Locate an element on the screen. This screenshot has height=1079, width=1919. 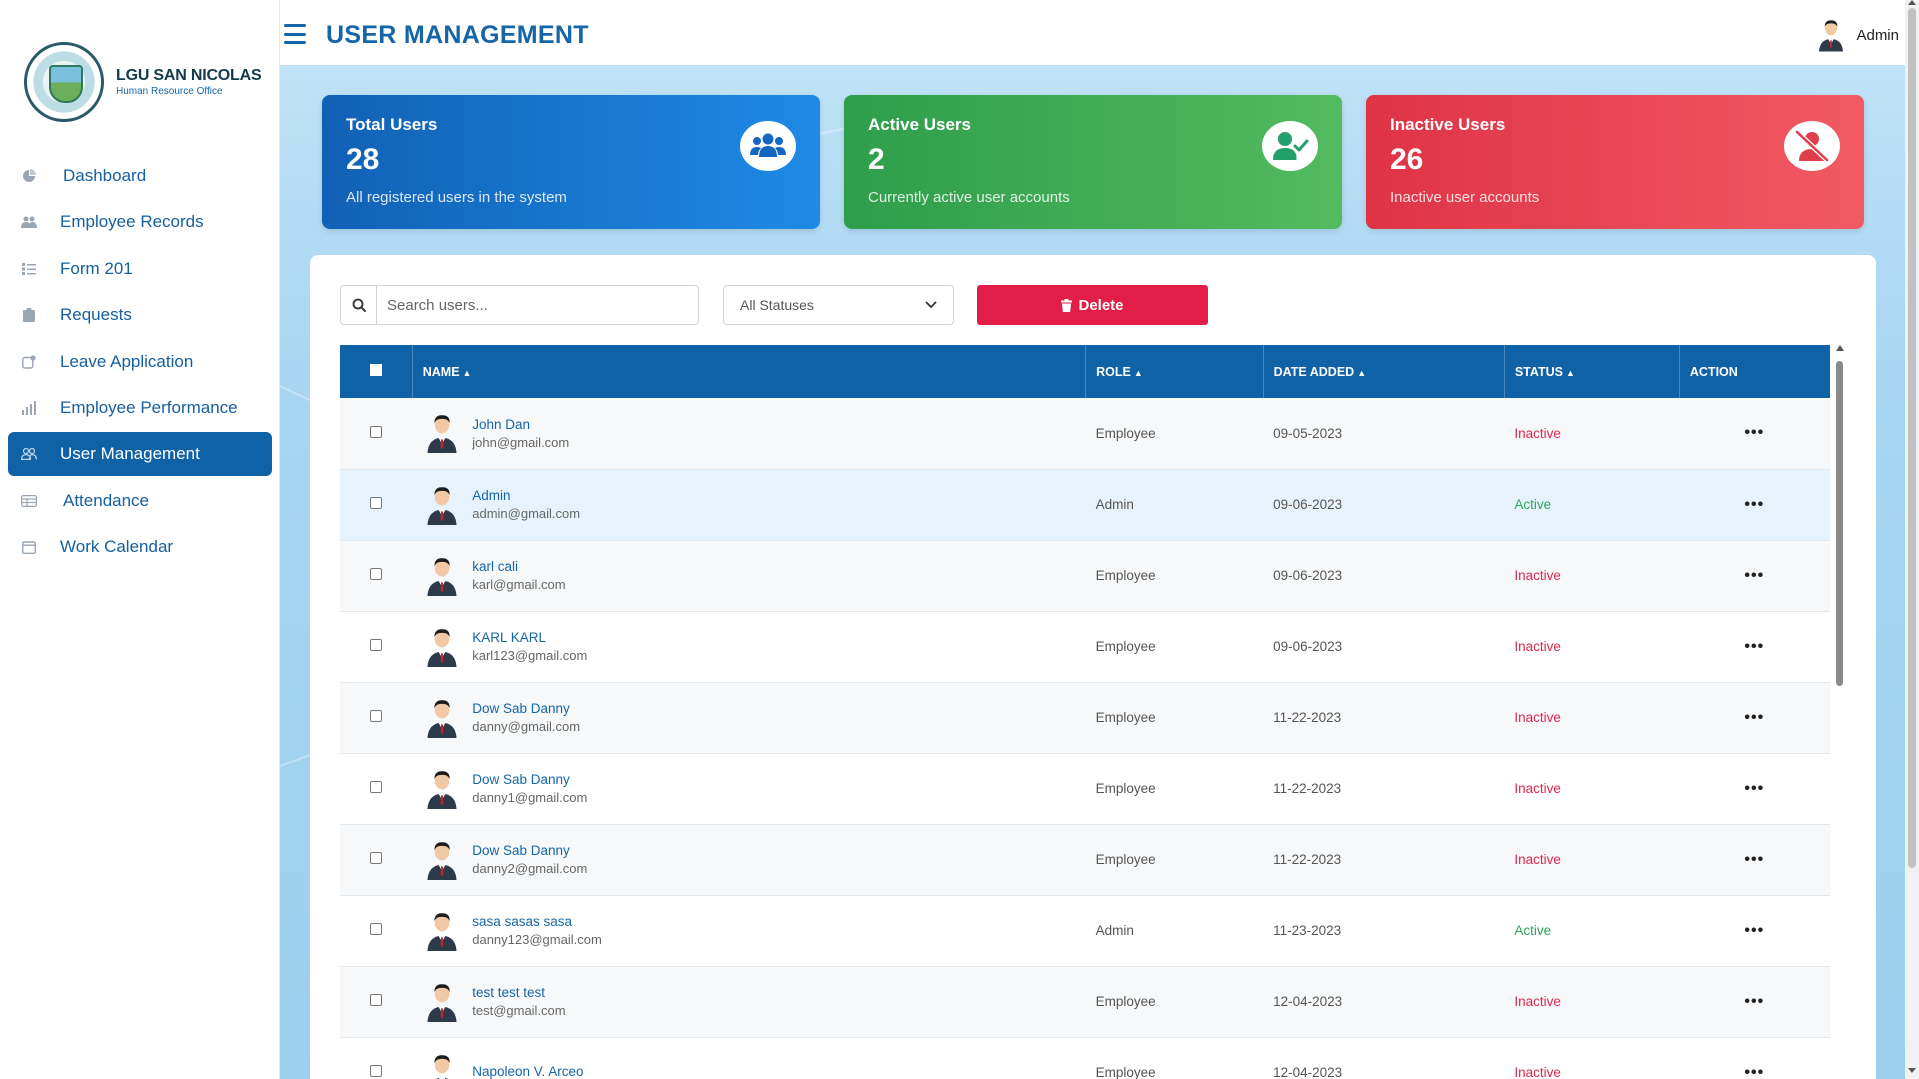
user-email: danny1@gmail.com is located at coordinates (530, 797).